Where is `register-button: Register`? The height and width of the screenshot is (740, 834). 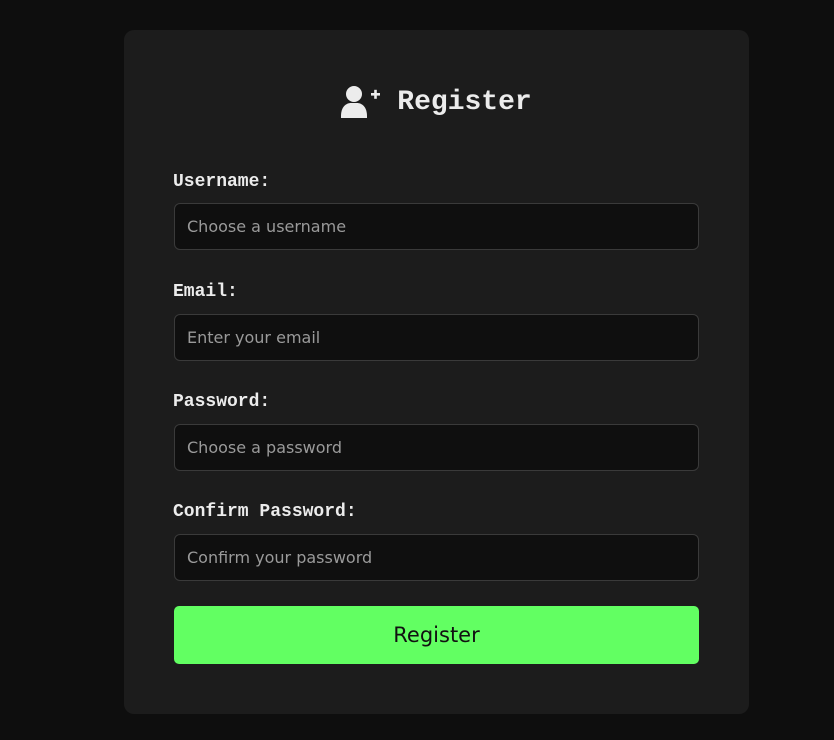 register-button: Register is located at coordinates (436, 635).